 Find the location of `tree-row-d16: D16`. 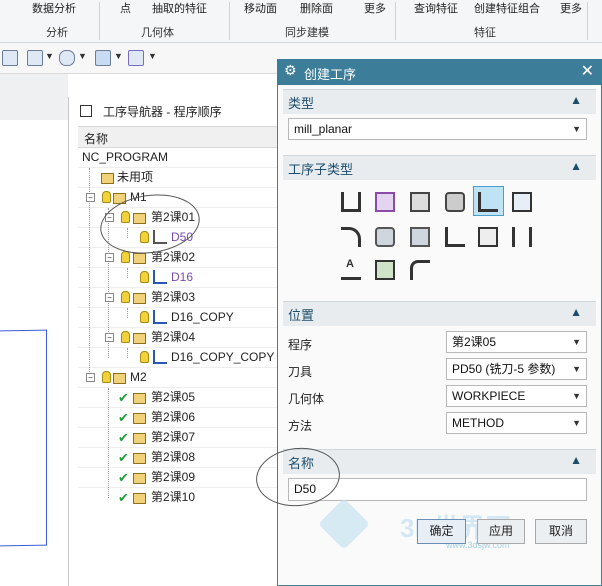

tree-row-d16: D16 is located at coordinates (182, 277).